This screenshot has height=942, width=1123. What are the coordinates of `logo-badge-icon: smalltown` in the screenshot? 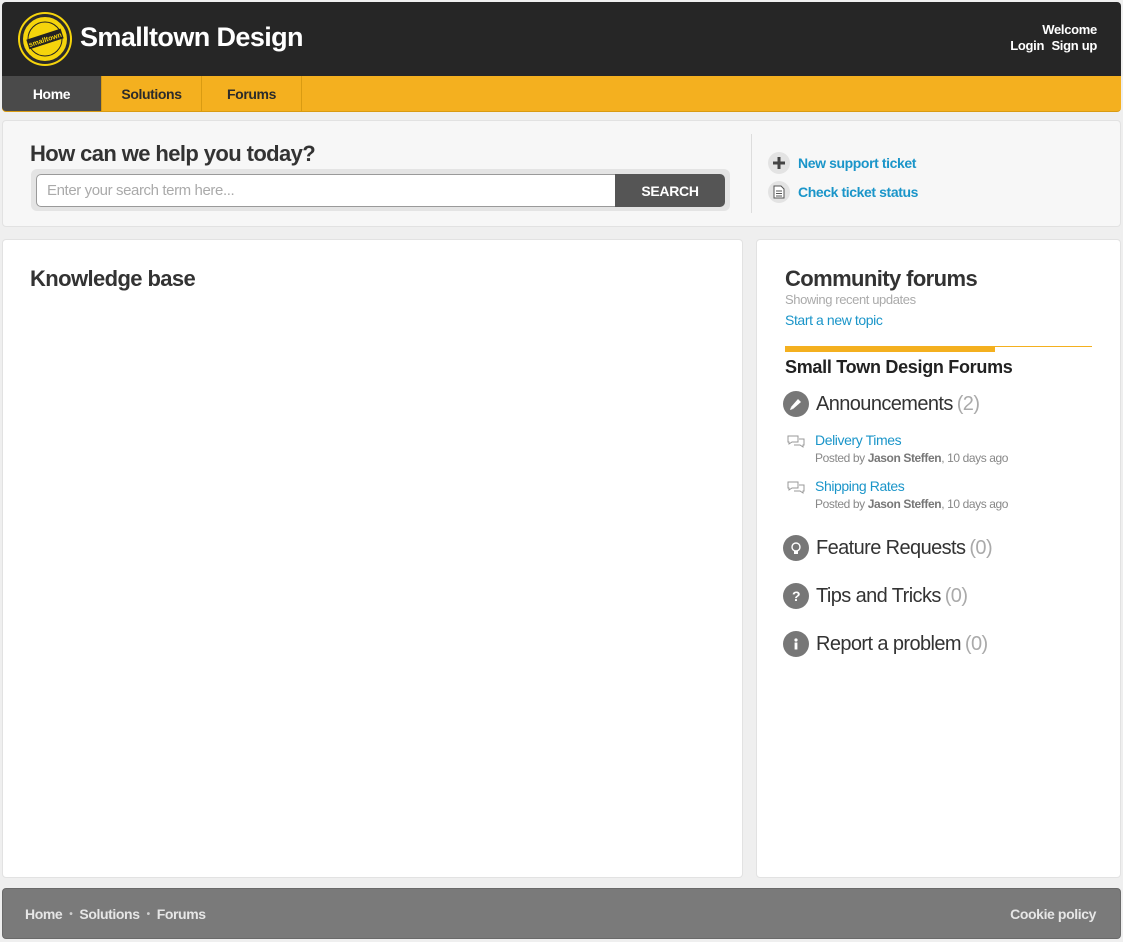 It's located at (45, 39).